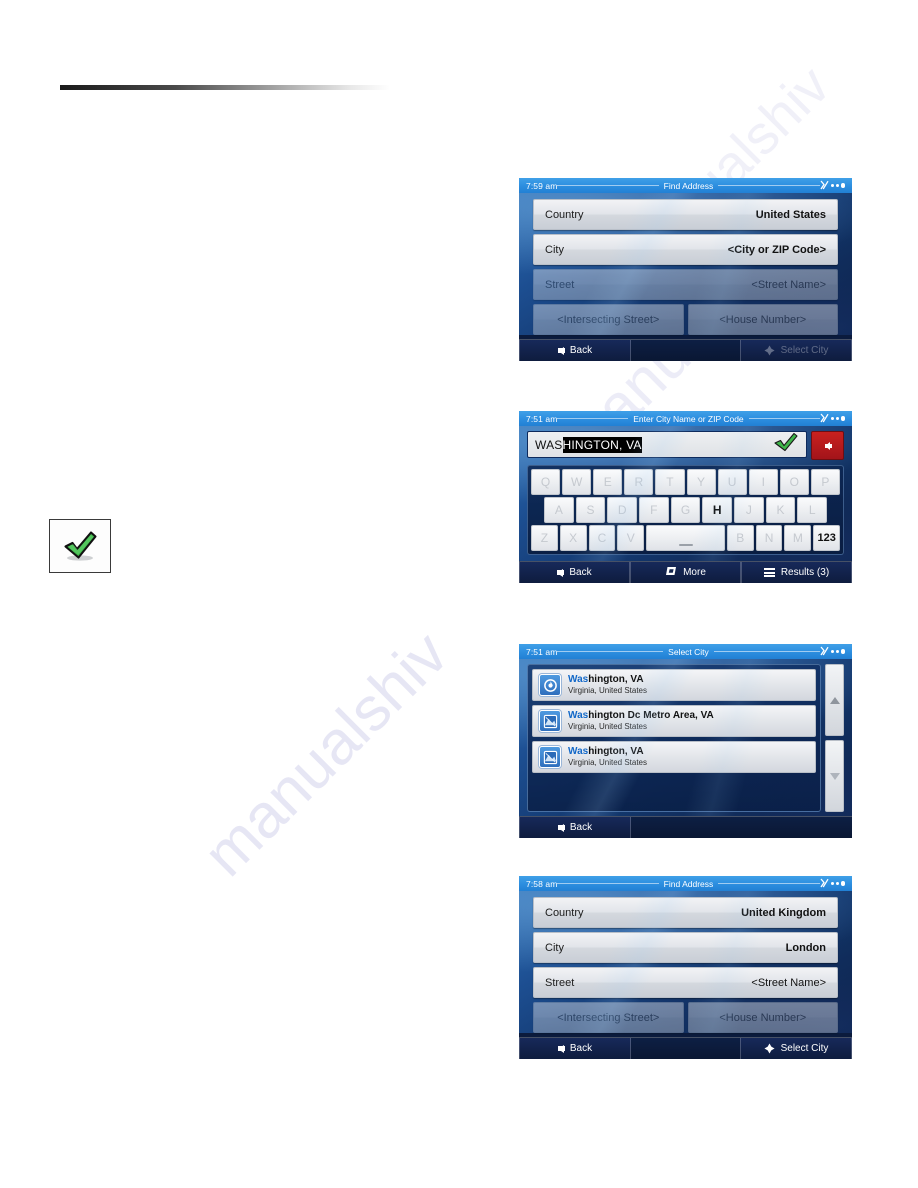 The height and width of the screenshot is (1188, 918). I want to click on title-rule-left, so click(608, 883).